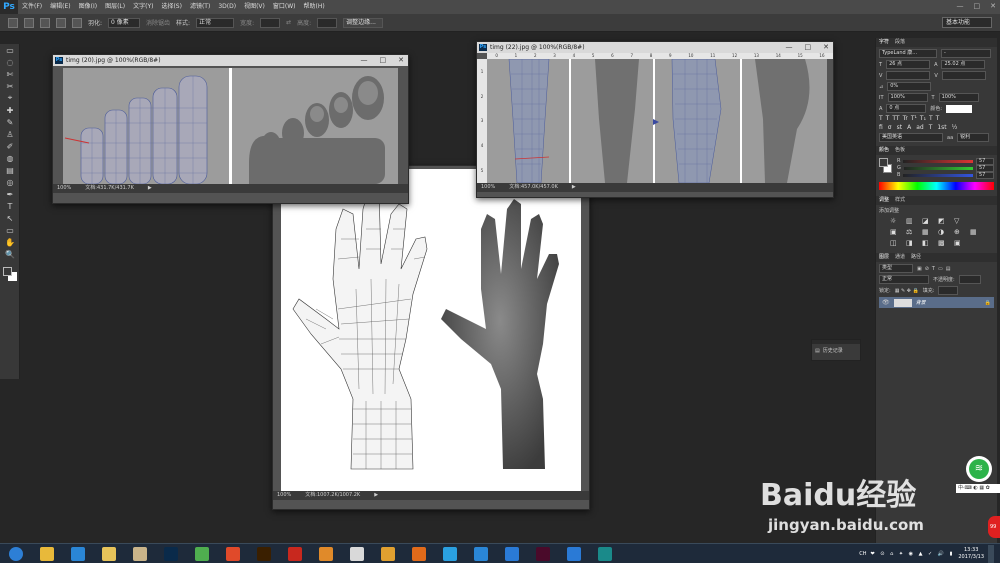 The height and width of the screenshot is (563, 1000). Describe the element at coordinates (388, 554) in the screenshot. I see `chrome-icon` at that location.